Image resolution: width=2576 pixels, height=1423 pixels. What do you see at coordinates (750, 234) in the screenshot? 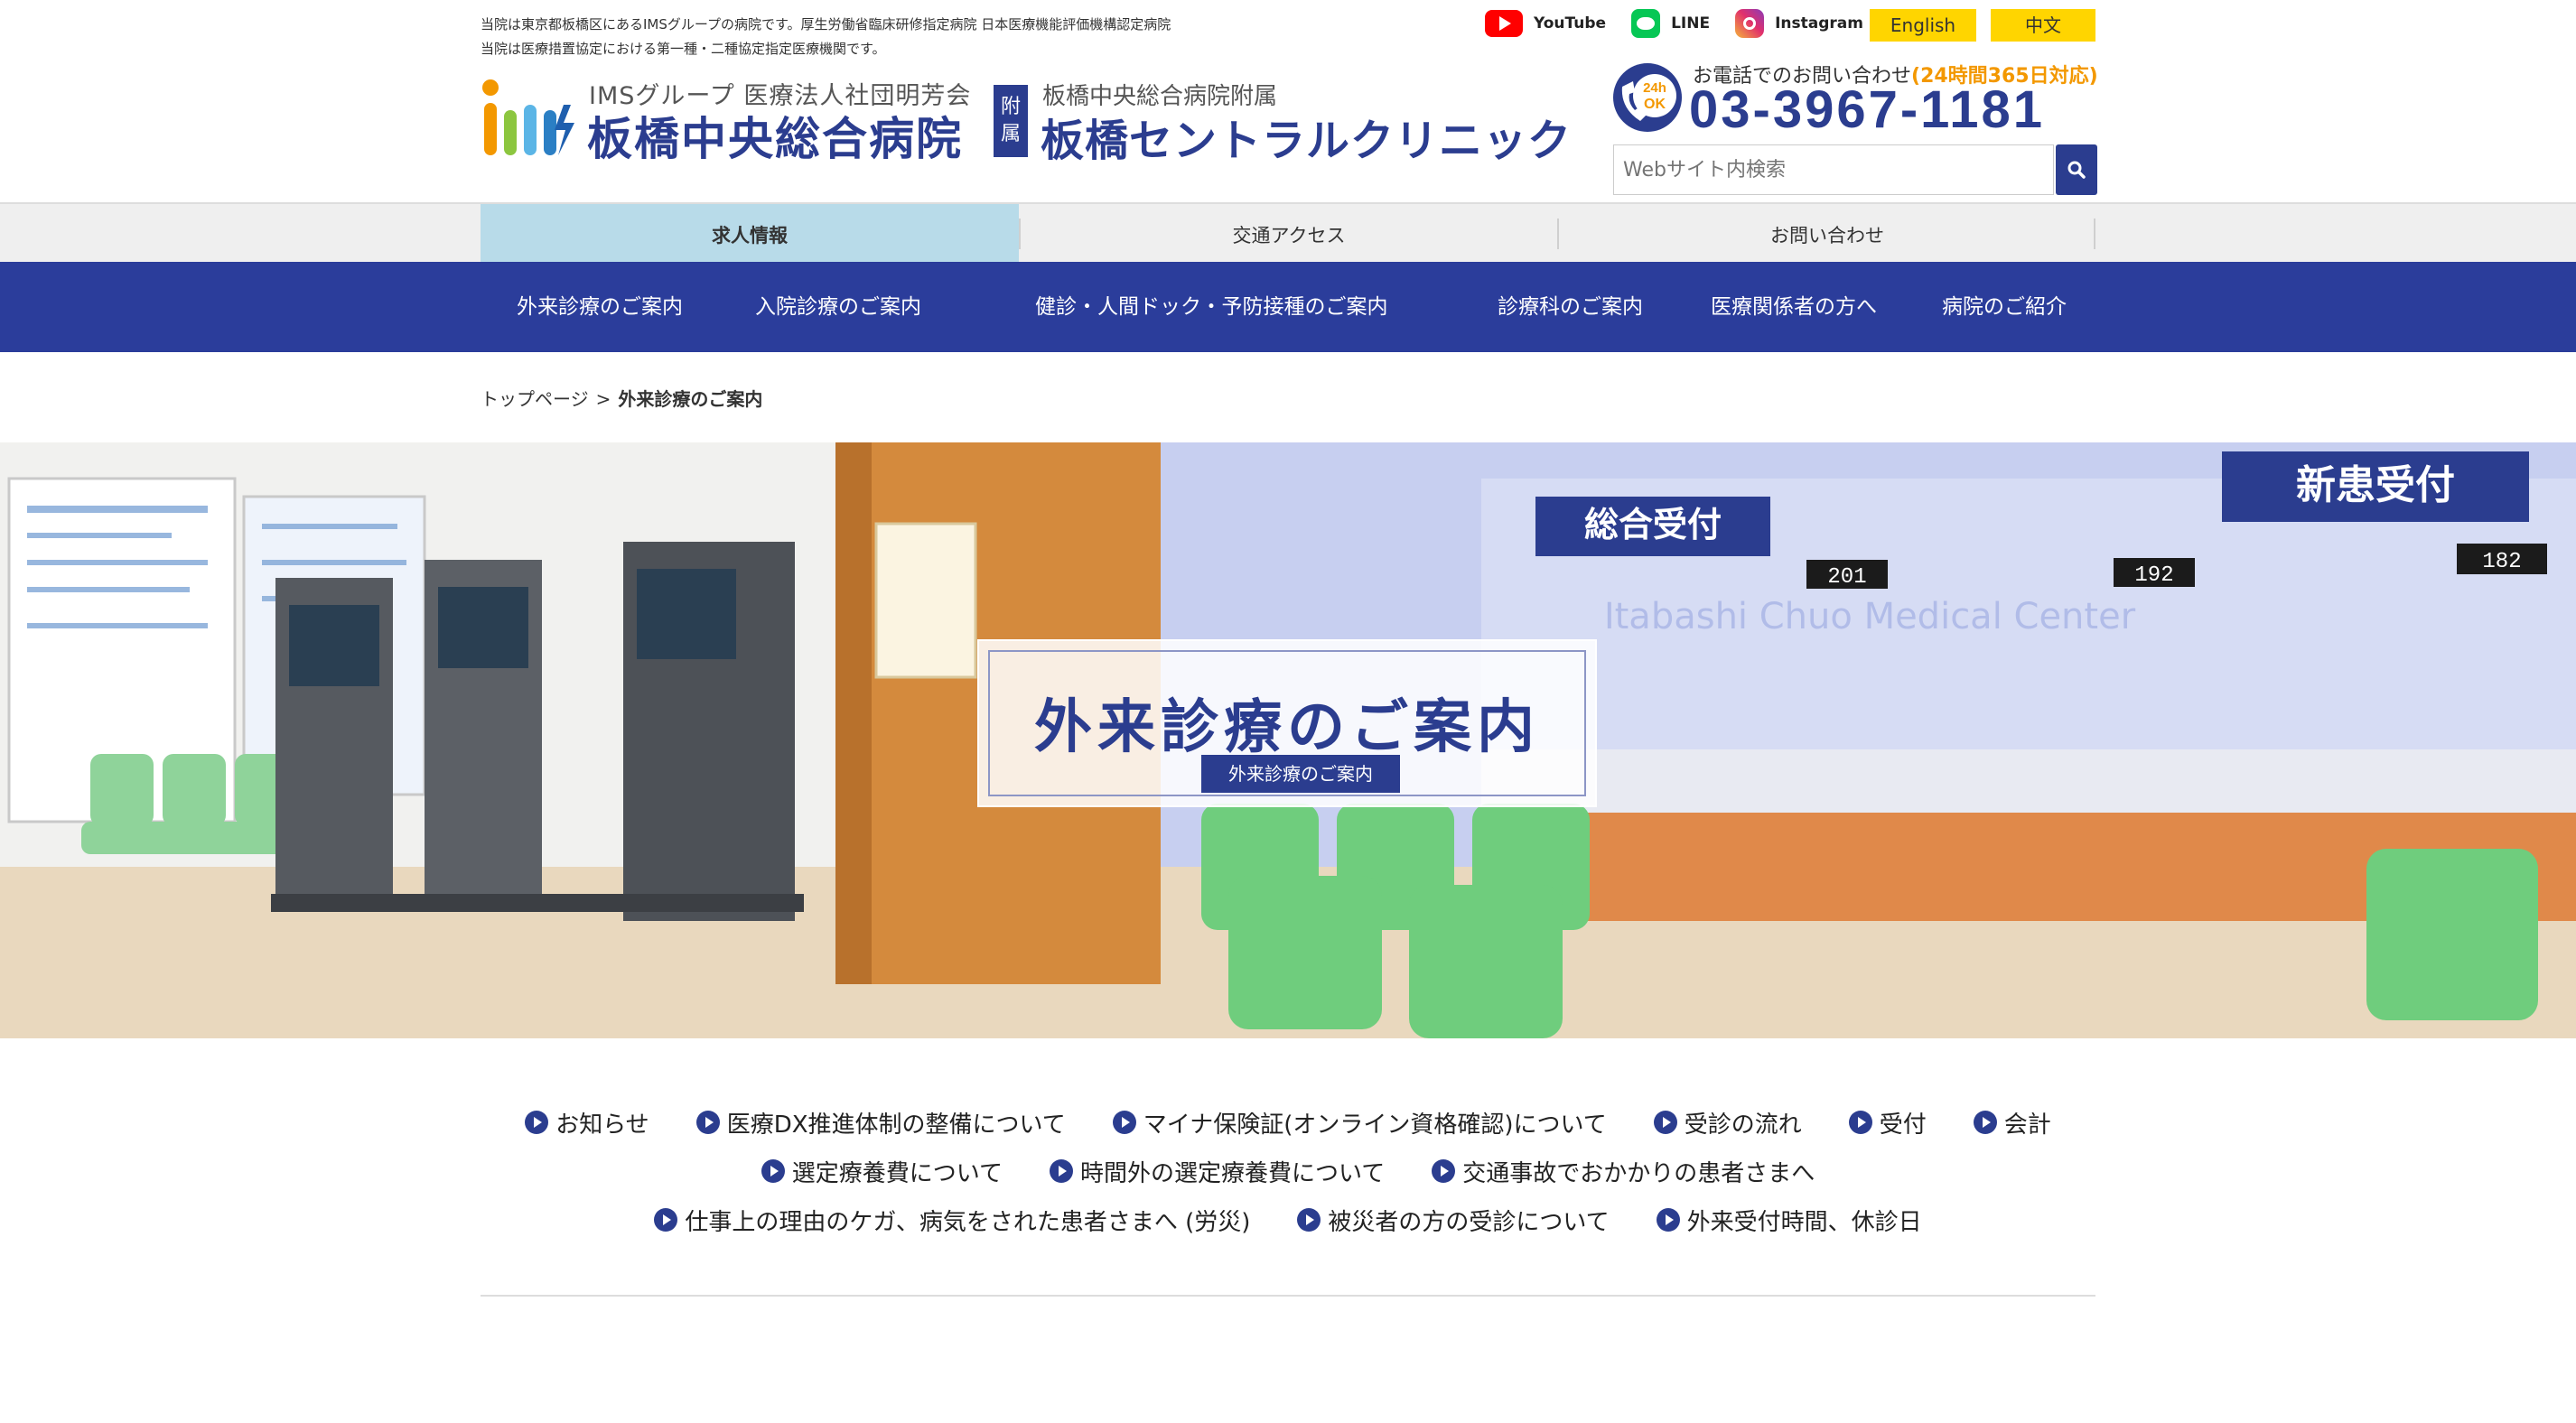
I see `subnav-item-recruit: 求人情報` at bounding box center [750, 234].